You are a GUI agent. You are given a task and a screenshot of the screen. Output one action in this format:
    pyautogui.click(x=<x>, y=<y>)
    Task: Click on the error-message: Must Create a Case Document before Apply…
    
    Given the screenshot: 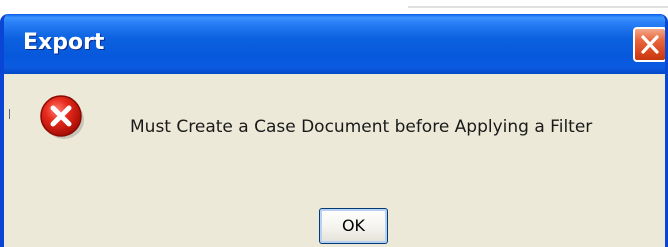 What is the action you would take?
    pyautogui.click(x=361, y=127)
    